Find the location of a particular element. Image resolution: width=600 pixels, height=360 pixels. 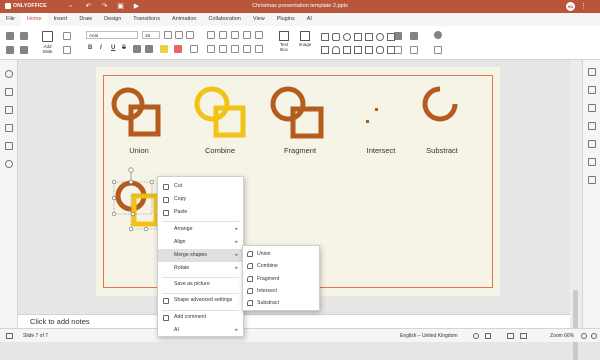

cut-icon is located at coordinates (166, 187).